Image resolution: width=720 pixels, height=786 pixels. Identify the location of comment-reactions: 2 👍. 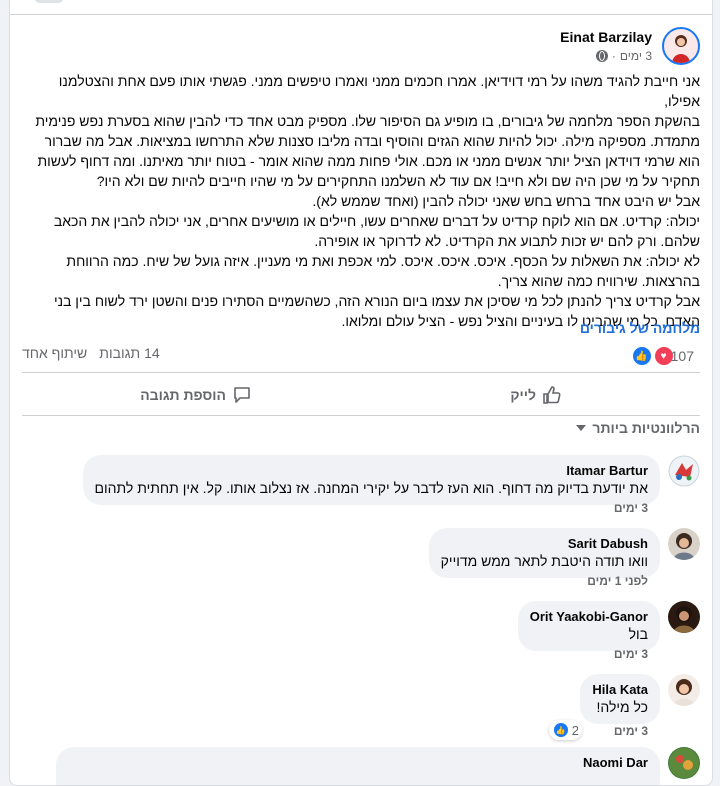
(565, 730).